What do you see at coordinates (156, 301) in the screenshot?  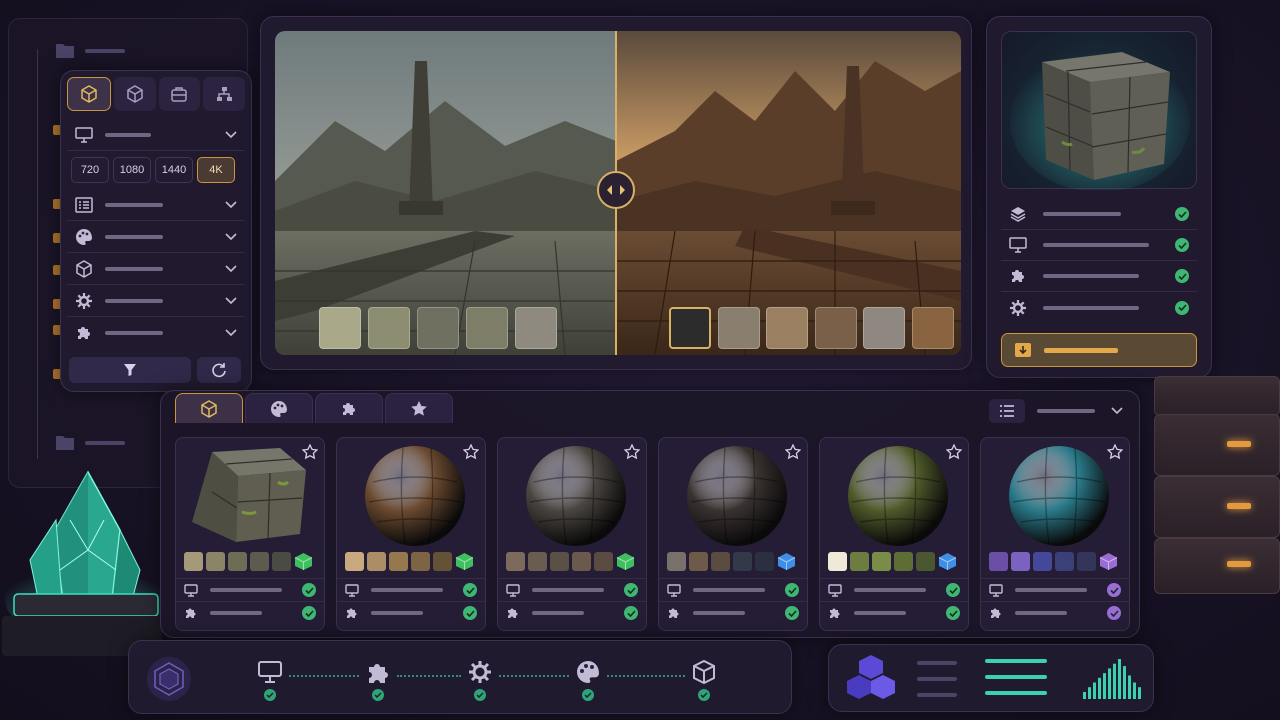 I see `filter-row-settings` at bounding box center [156, 301].